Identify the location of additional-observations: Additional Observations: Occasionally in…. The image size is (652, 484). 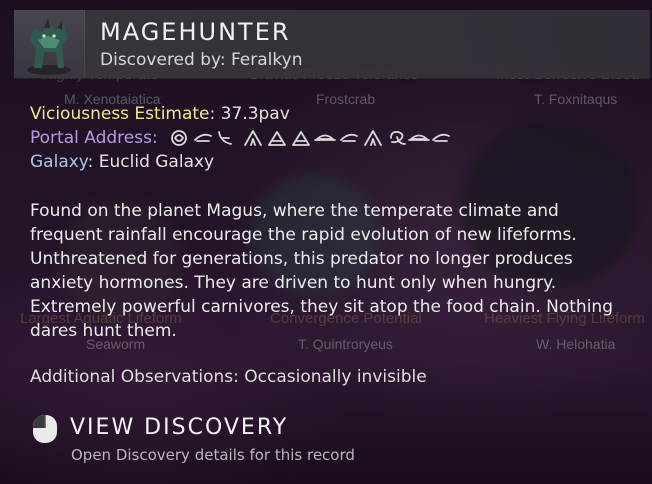
(228, 377).